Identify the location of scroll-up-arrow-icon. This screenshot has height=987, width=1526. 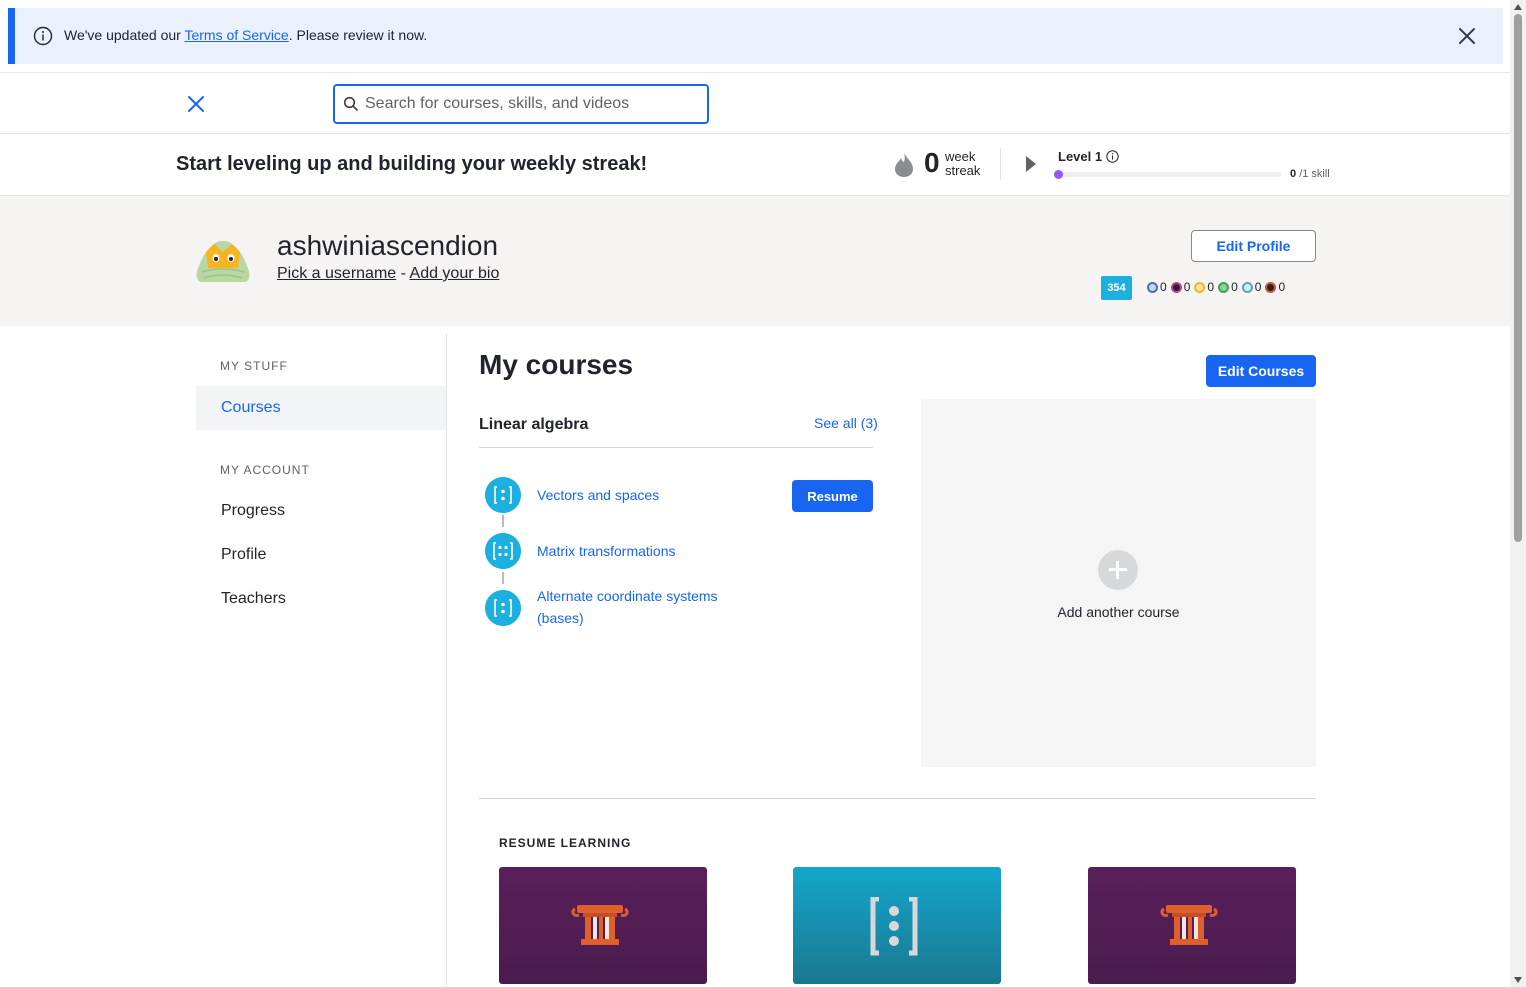
(1518, 7).